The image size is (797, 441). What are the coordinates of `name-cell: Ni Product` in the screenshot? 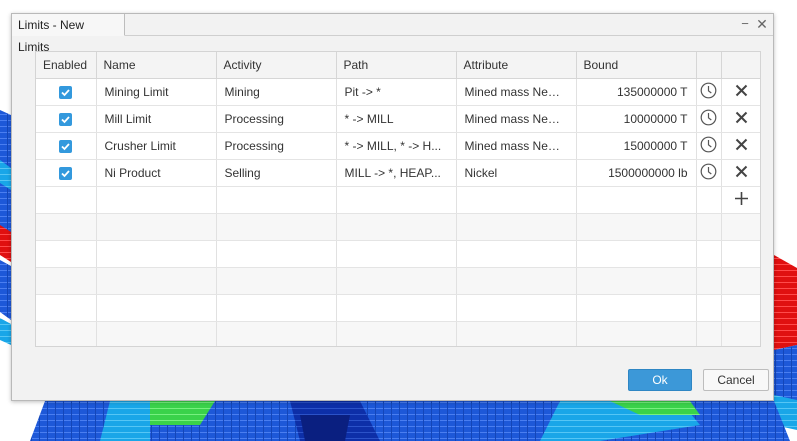 It's located at (156, 173).